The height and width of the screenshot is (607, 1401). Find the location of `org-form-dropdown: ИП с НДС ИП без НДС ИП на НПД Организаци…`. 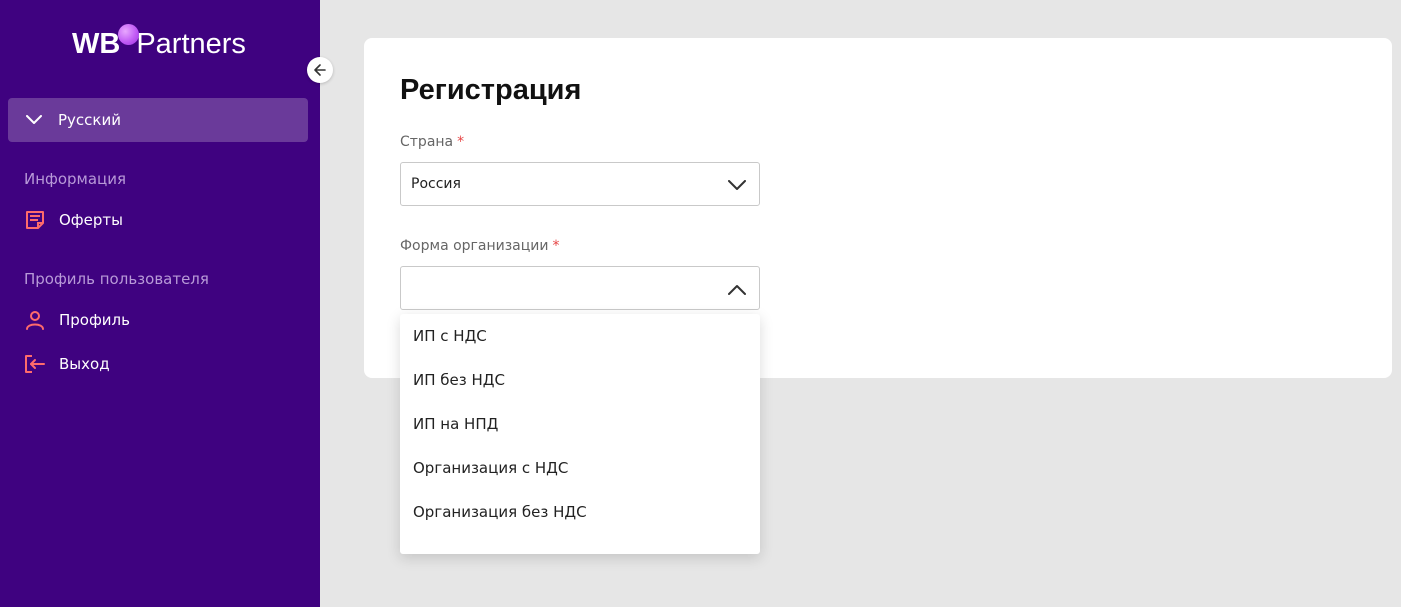

org-form-dropdown: ИП с НДС ИП без НДС ИП на НПД Организаци… is located at coordinates (580, 434).